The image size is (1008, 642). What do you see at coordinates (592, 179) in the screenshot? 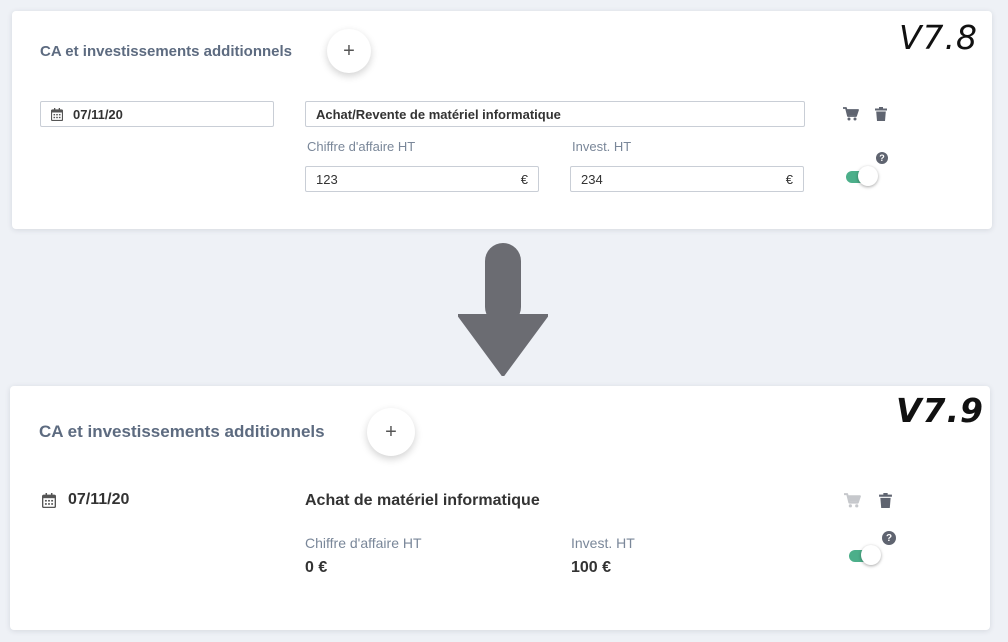
I see `invest-value: 234` at bounding box center [592, 179].